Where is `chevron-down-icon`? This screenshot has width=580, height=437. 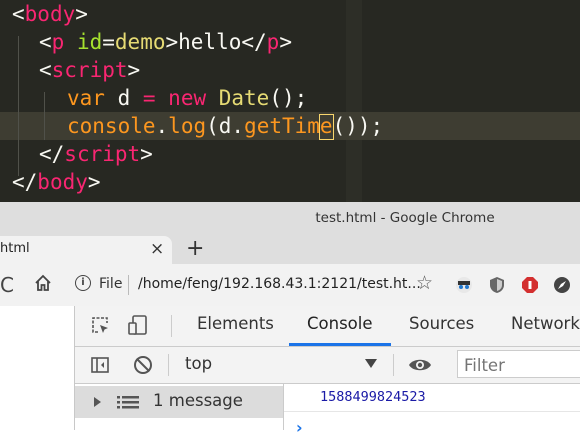
chevron-down-icon is located at coordinates (371, 363).